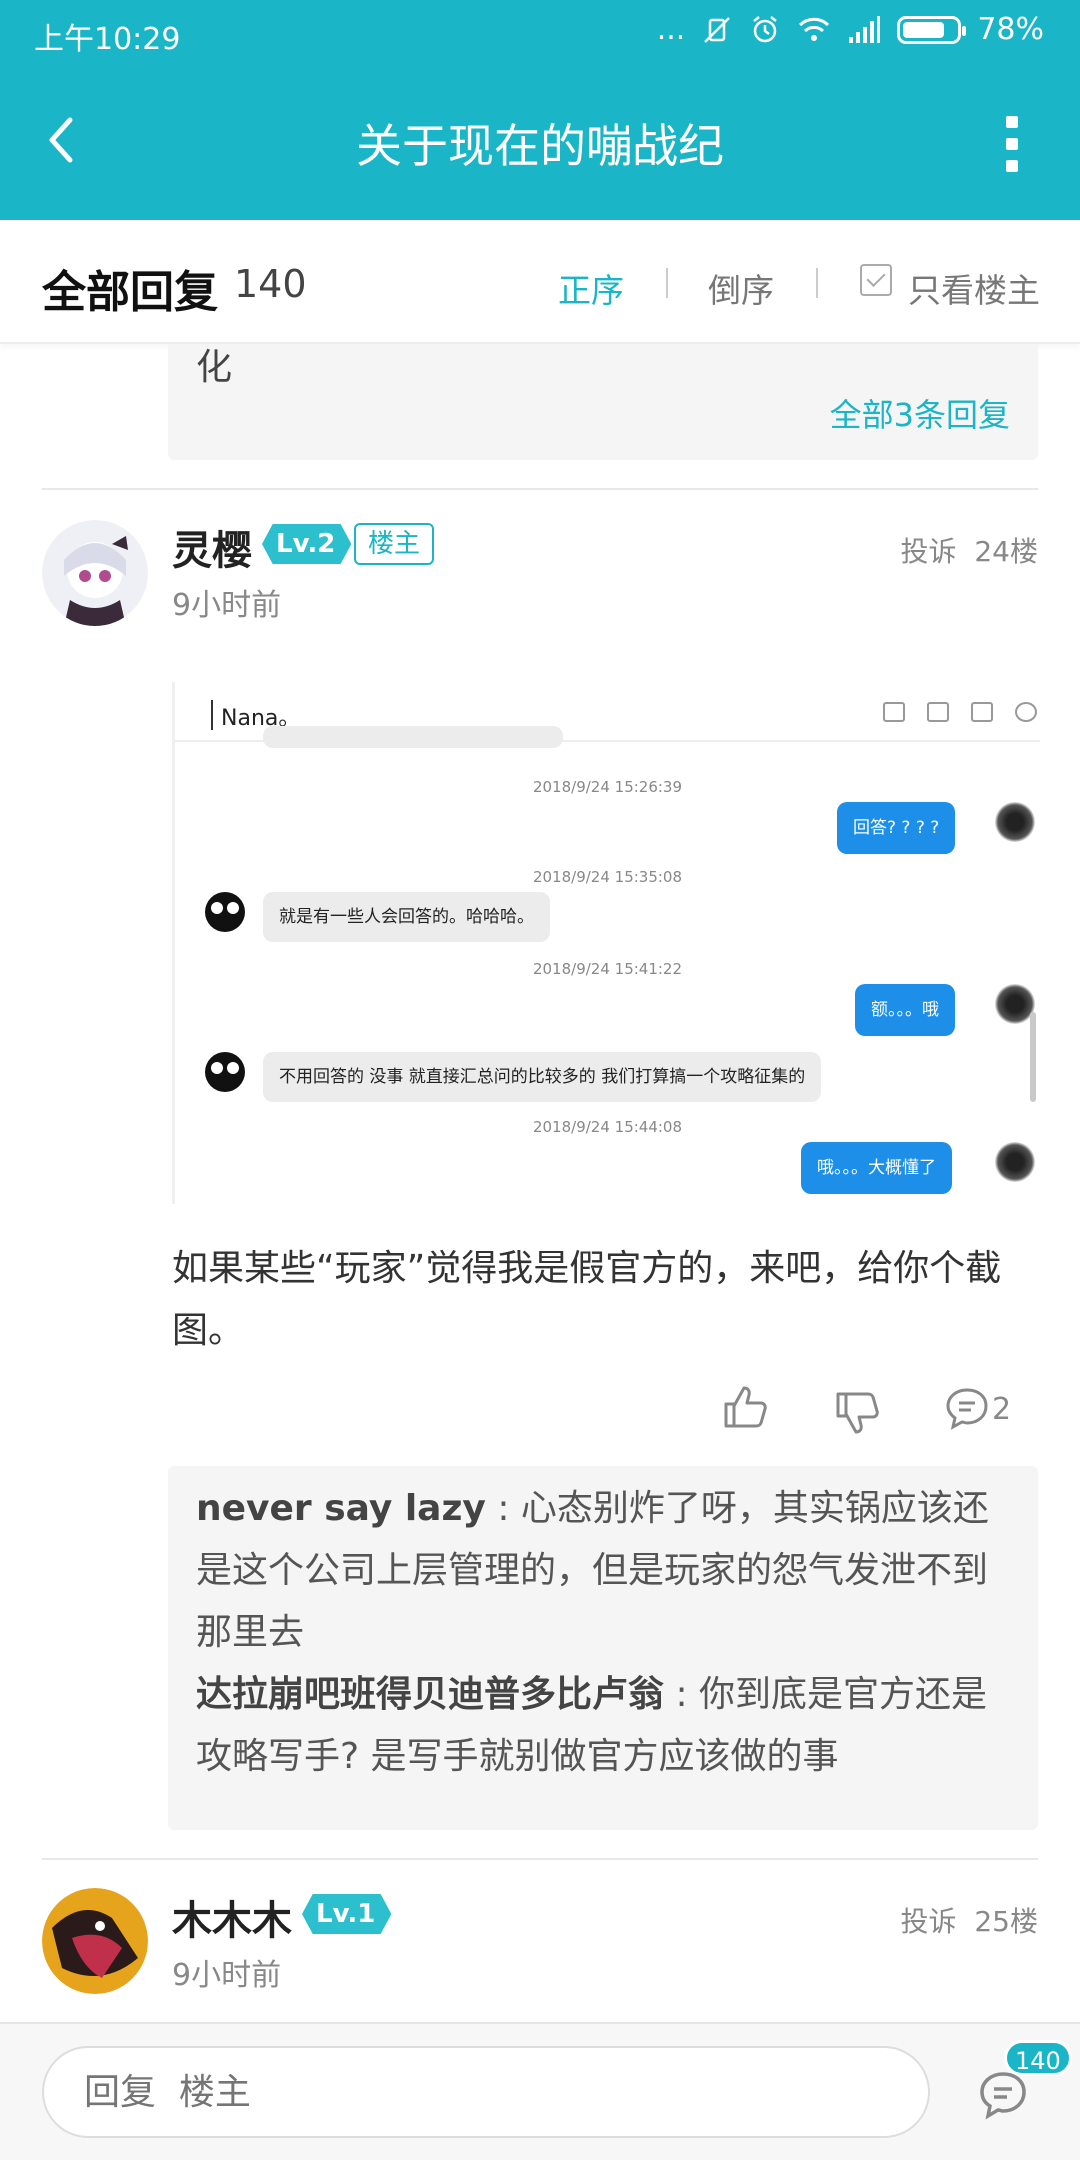  I want to click on thumbs-down-icon, so click(857, 1413).